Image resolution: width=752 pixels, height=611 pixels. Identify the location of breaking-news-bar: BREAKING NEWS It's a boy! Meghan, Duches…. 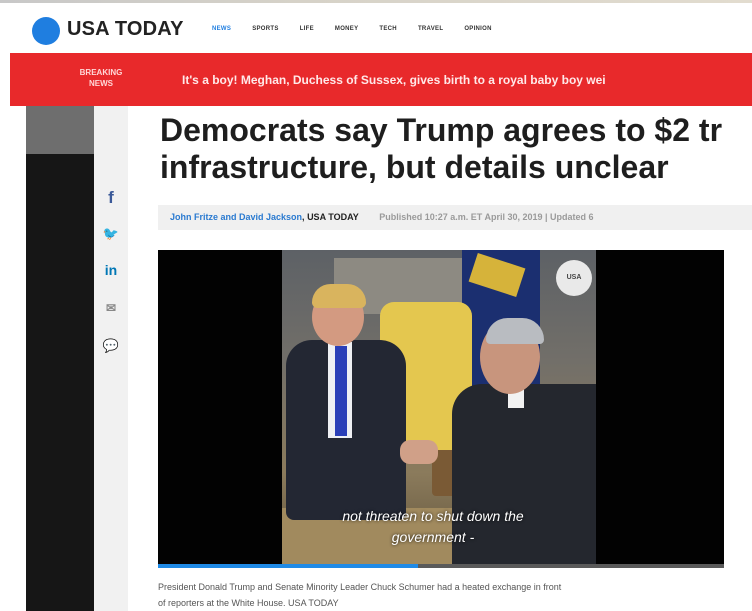
(381, 79).